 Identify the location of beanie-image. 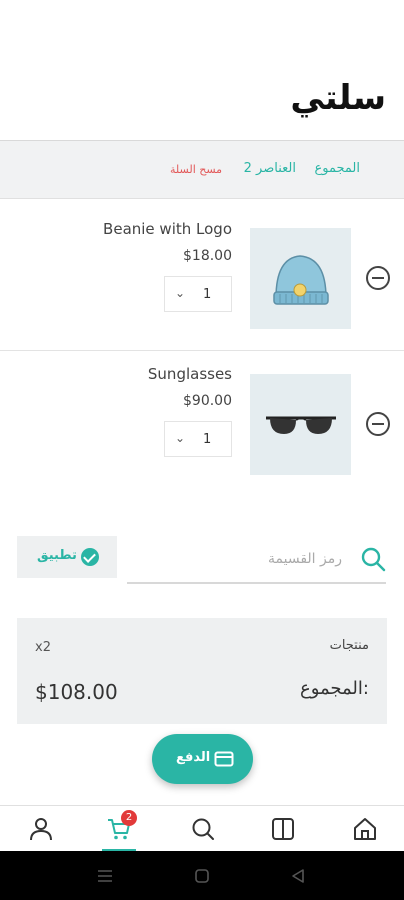
(300, 278).